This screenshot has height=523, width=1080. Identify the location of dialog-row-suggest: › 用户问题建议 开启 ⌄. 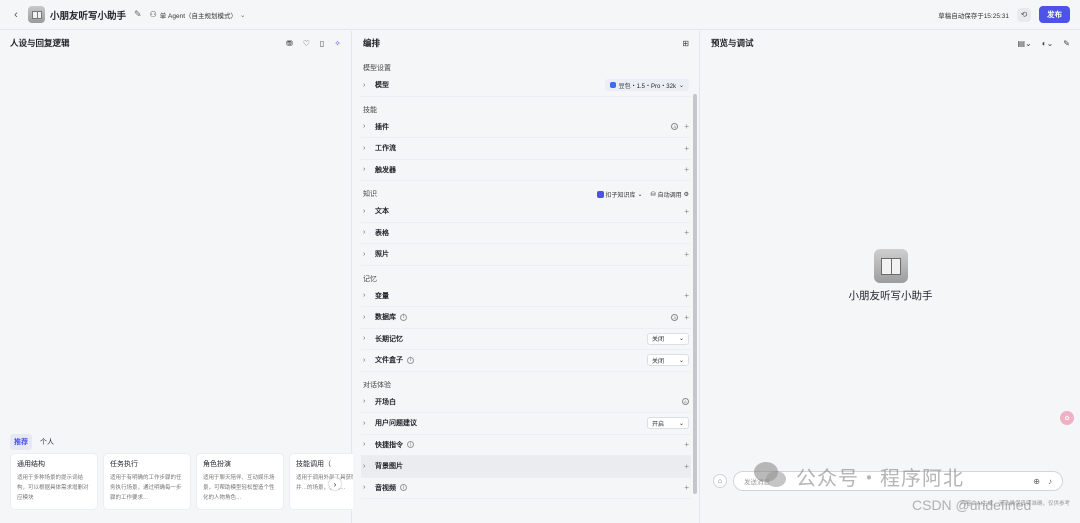
(526, 424).